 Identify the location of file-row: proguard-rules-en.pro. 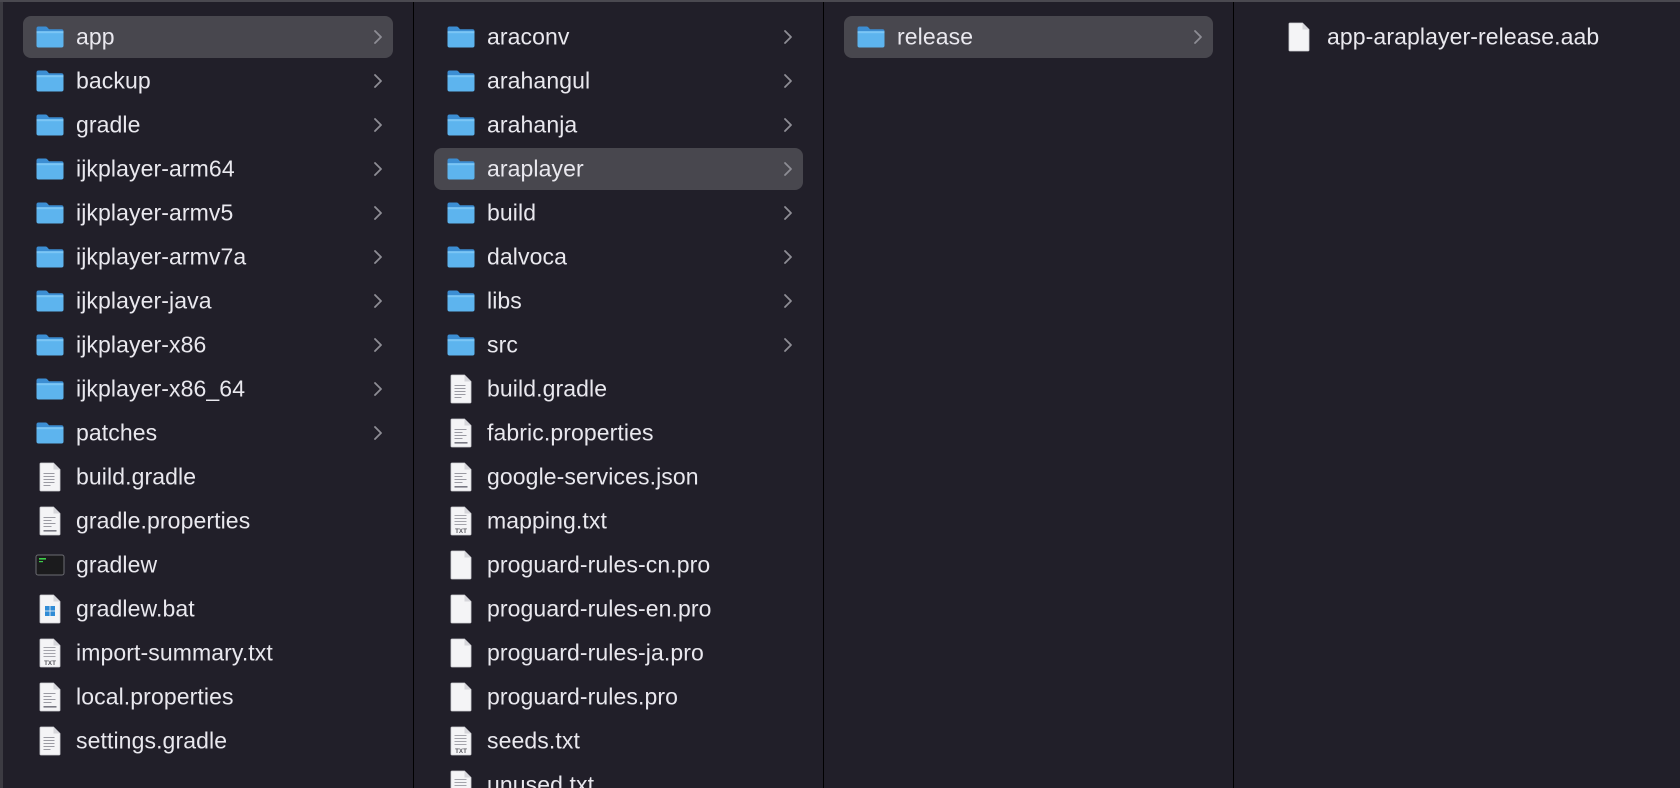
(618, 609).